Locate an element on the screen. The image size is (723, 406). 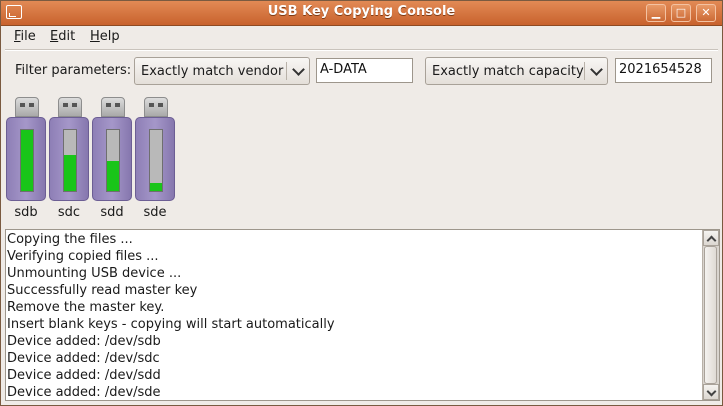
minimize-button: ▁ is located at coordinates (656, 13).